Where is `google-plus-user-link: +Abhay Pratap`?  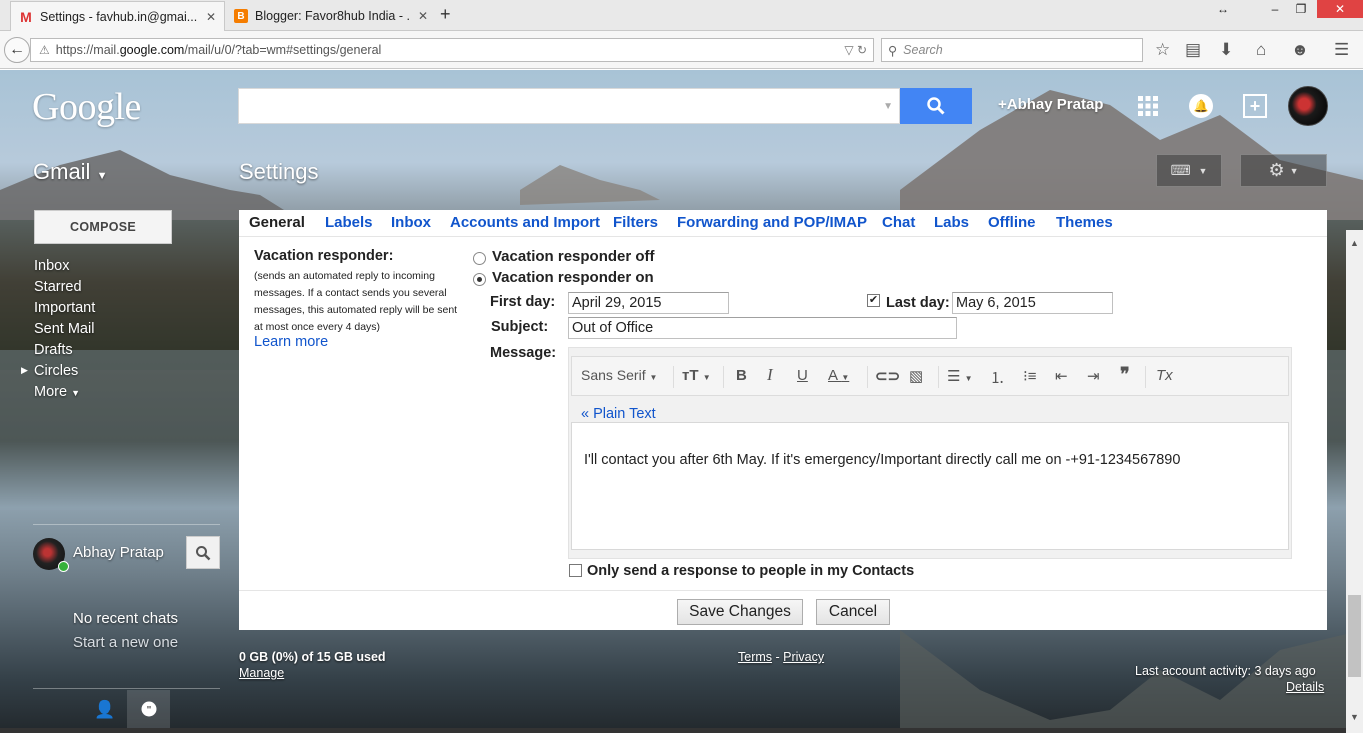 google-plus-user-link: +Abhay Pratap is located at coordinates (1050, 104).